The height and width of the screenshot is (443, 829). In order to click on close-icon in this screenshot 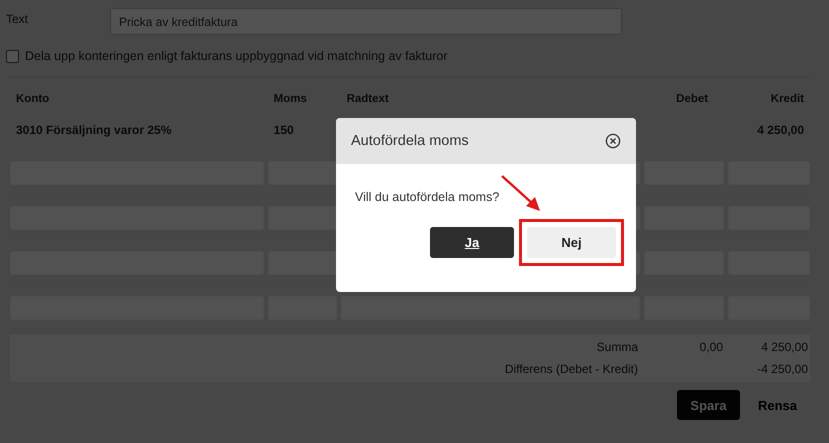, I will do `click(613, 141)`.